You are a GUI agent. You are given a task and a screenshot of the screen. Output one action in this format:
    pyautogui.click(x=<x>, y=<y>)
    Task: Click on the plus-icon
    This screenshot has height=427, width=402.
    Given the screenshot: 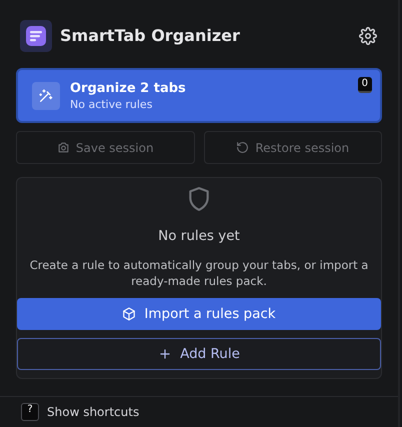 What is the action you would take?
    pyautogui.click(x=165, y=354)
    